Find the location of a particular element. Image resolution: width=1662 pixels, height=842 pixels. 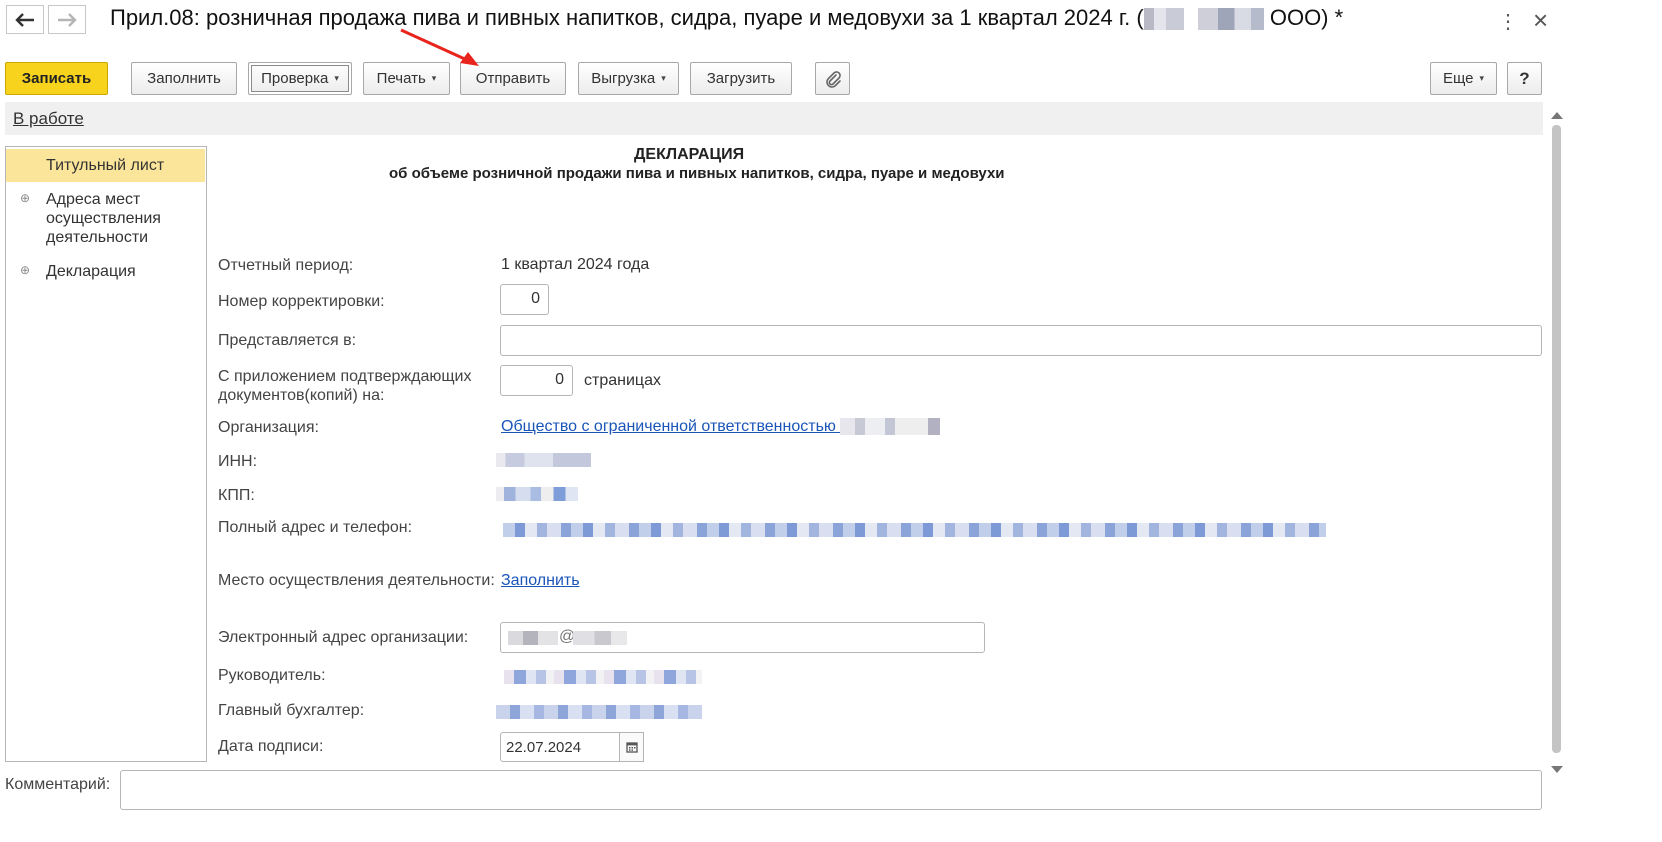

attach-button is located at coordinates (832, 78).